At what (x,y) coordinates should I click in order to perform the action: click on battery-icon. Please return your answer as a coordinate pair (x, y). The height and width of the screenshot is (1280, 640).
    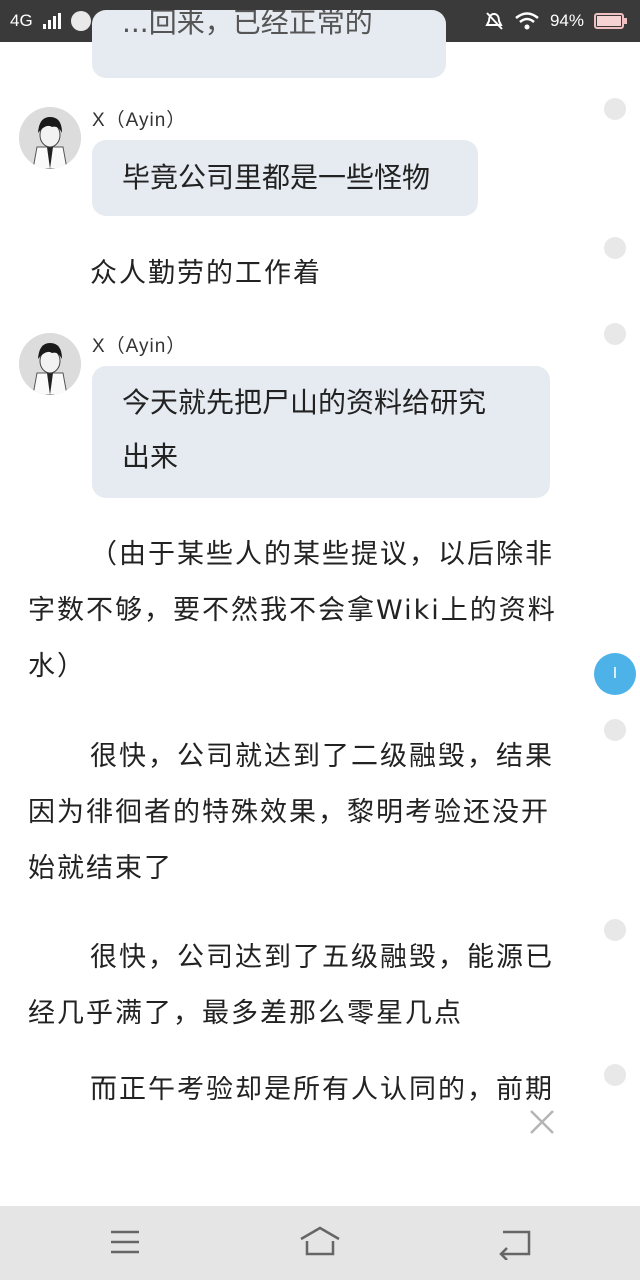
    Looking at the image, I should click on (610, 21).